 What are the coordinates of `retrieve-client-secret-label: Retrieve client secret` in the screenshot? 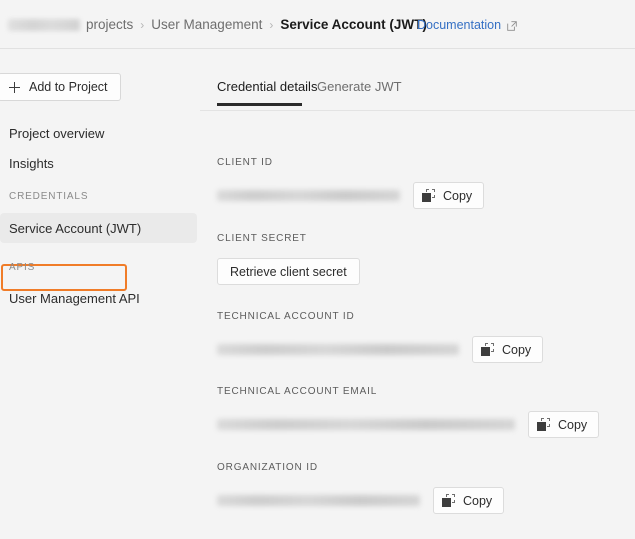 It's located at (288, 271).